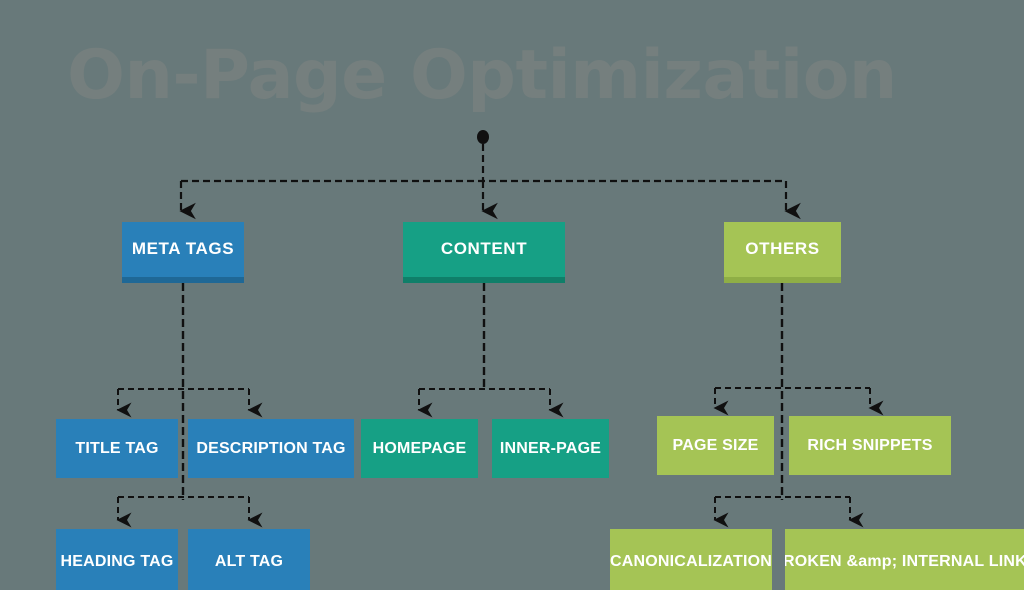  I want to click on node-broken-internal-links: BROKEN &amp; INTERNAL LINKS, so click(904, 559).